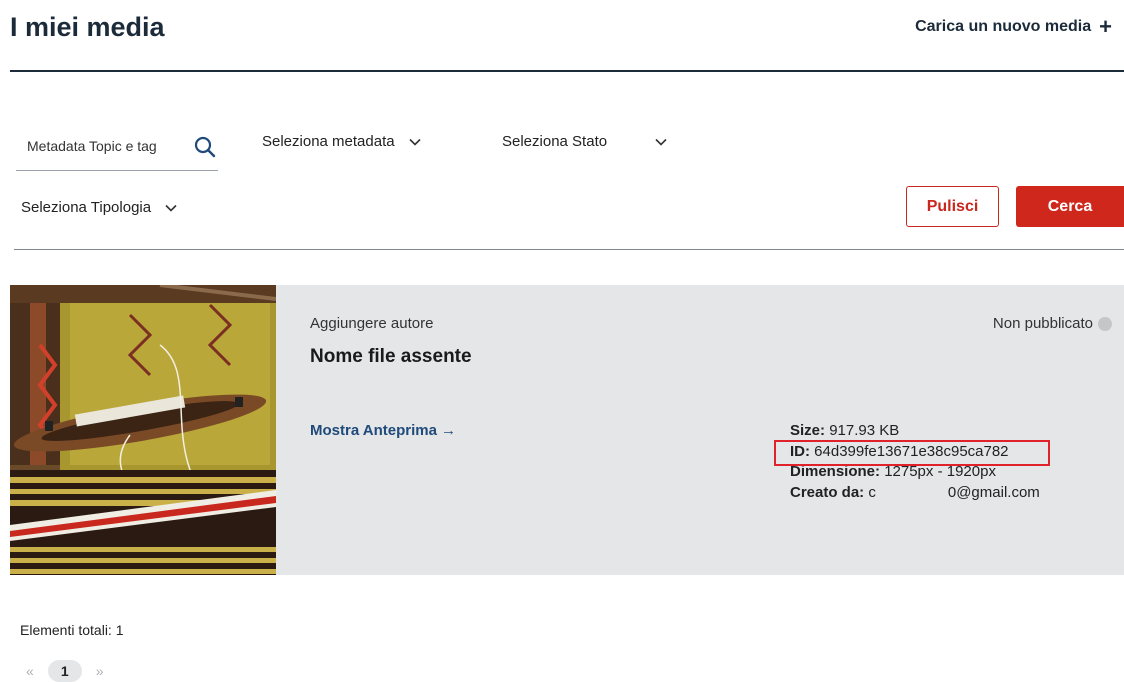 Image resolution: width=1124 pixels, height=682 pixels. Describe the element at coordinates (864, 430) in the screenshot. I see `meta-size-value: 917.93 KB` at that location.